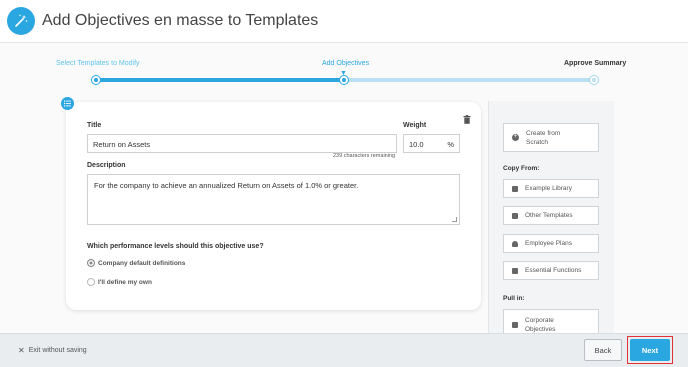 The image size is (688, 367). I want to click on step-select-templates: Select Templates to Modify, so click(98, 63).